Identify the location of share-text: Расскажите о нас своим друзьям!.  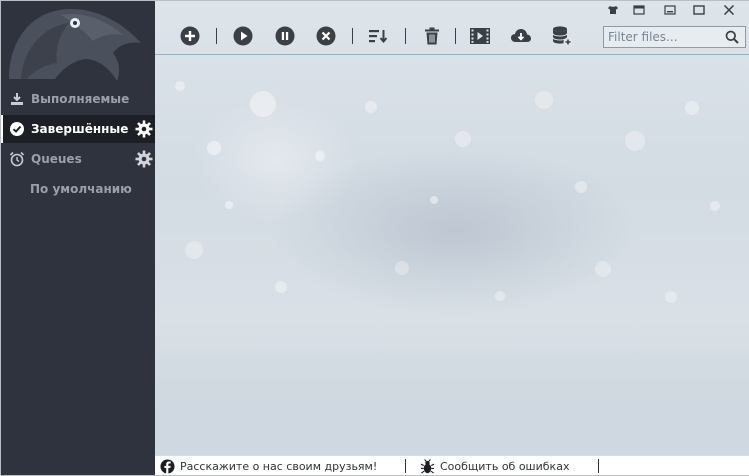
(279, 466).